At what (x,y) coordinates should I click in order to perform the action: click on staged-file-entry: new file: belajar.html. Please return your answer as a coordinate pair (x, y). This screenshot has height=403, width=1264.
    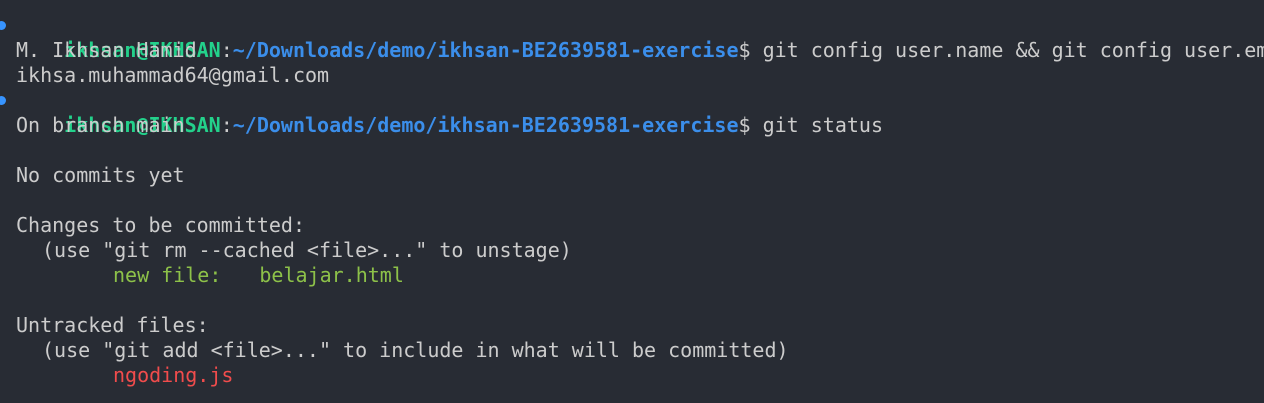
    Looking at the image, I should click on (632, 275).